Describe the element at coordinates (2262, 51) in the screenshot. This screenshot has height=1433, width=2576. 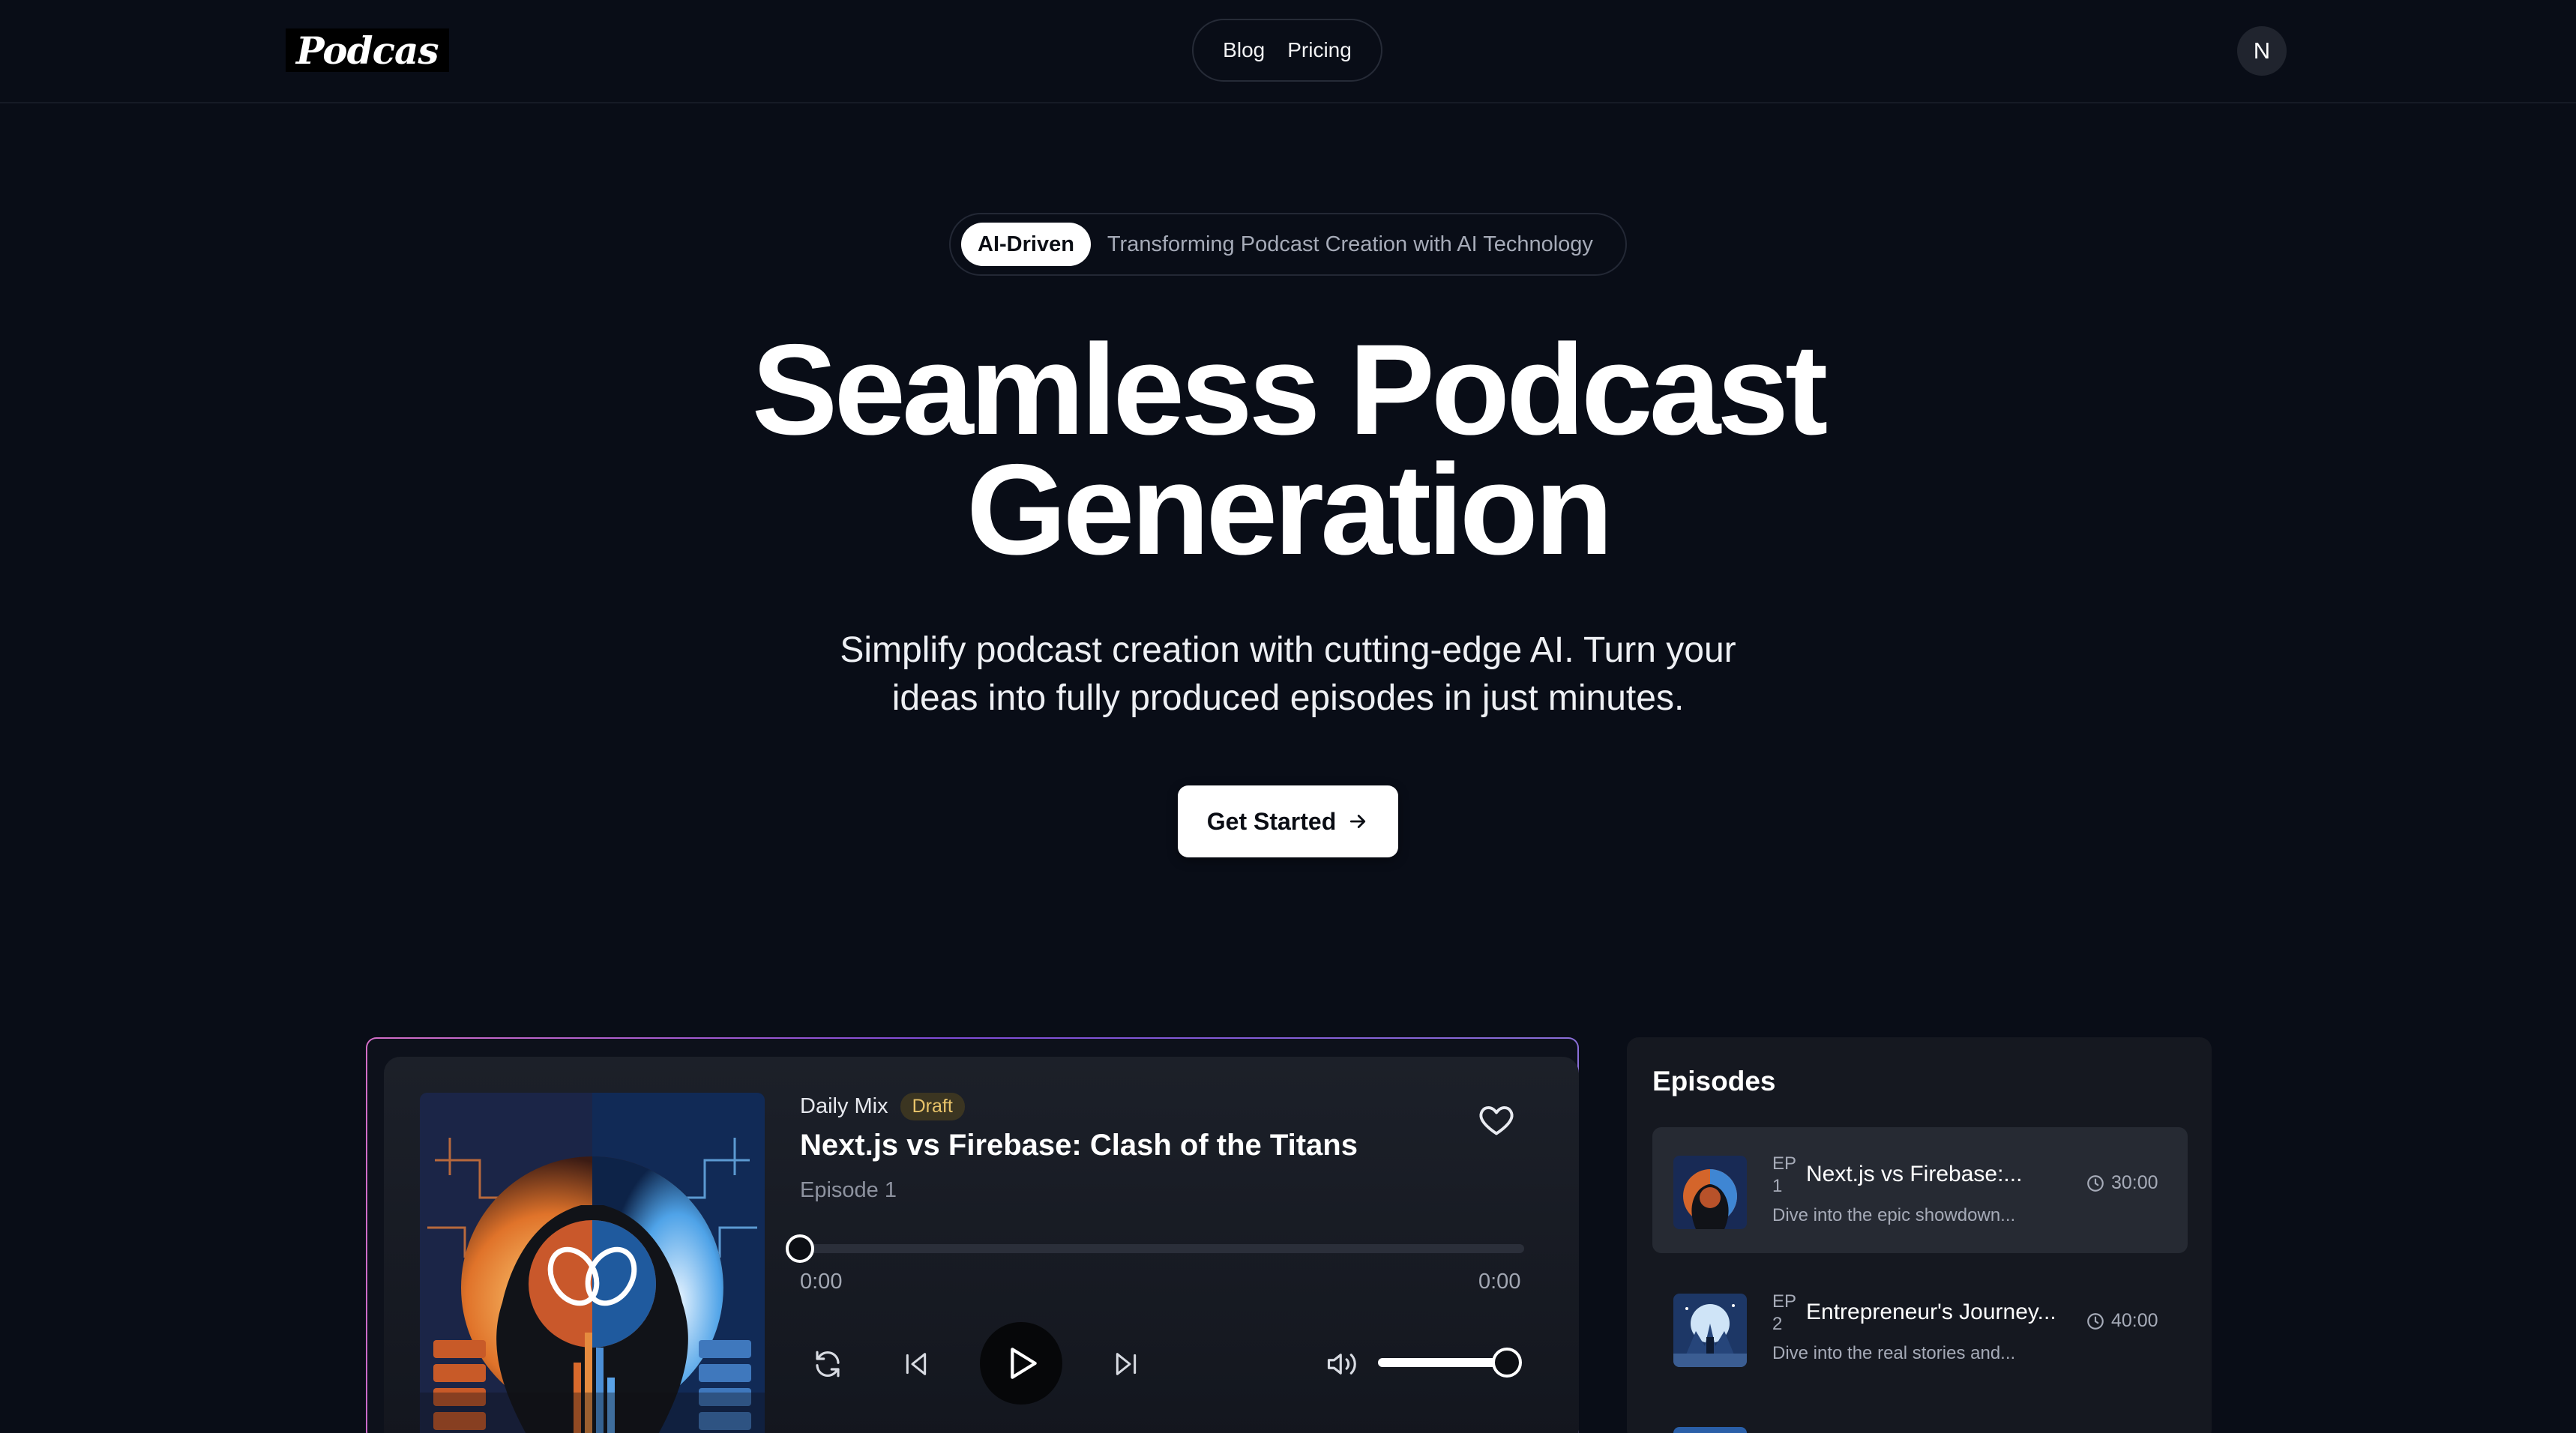
I see `user-avatar: N` at that location.